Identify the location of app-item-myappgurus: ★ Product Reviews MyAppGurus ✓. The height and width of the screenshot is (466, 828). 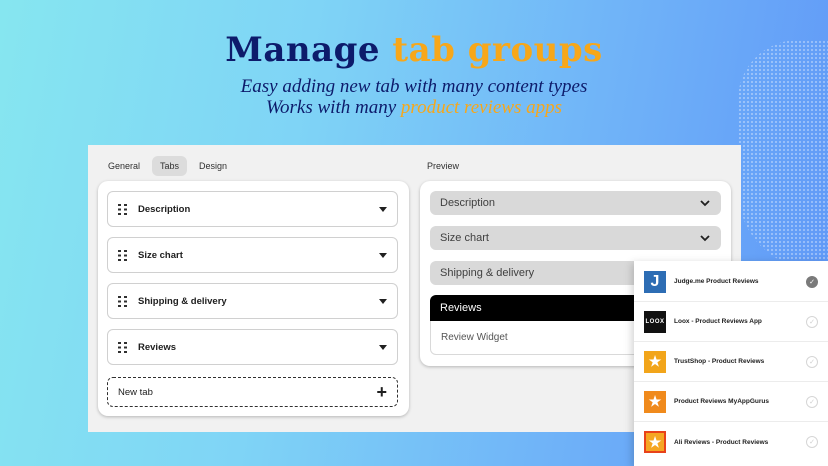
(731, 402).